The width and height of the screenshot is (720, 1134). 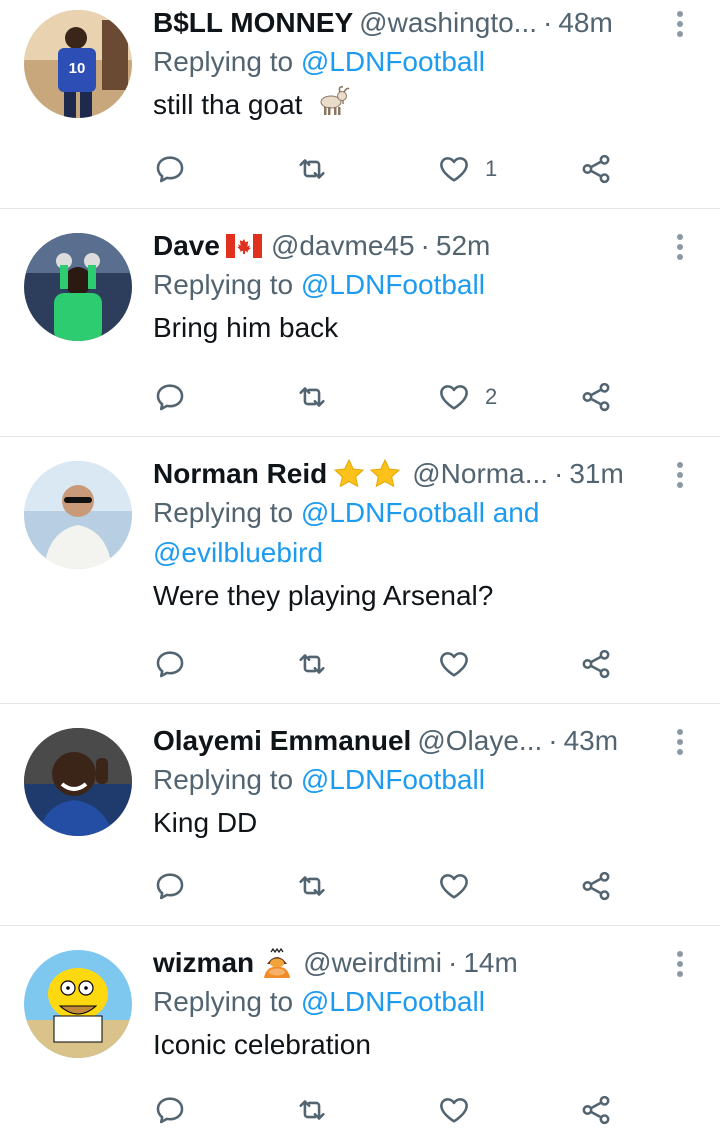 What do you see at coordinates (243, 246) in the screenshot?
I see `canada-flag-icon` at bounding box center [243, 246].